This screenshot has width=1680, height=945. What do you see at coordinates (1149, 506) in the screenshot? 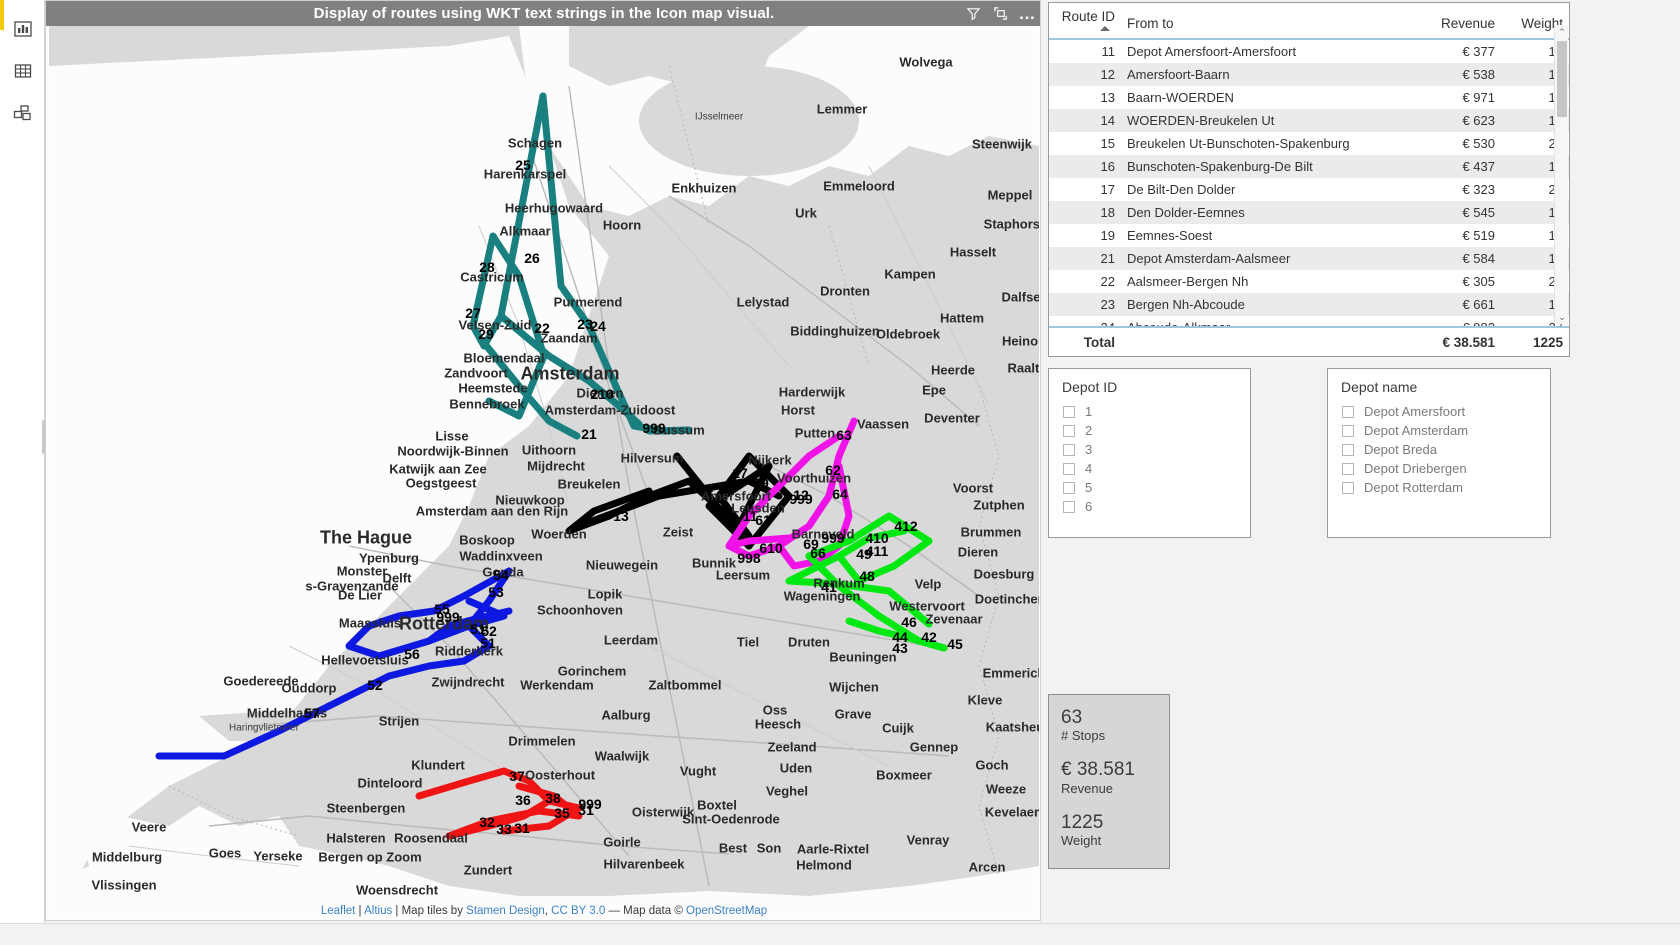
I see `depot-id-item: 6` at bounding box center [1149, 506].